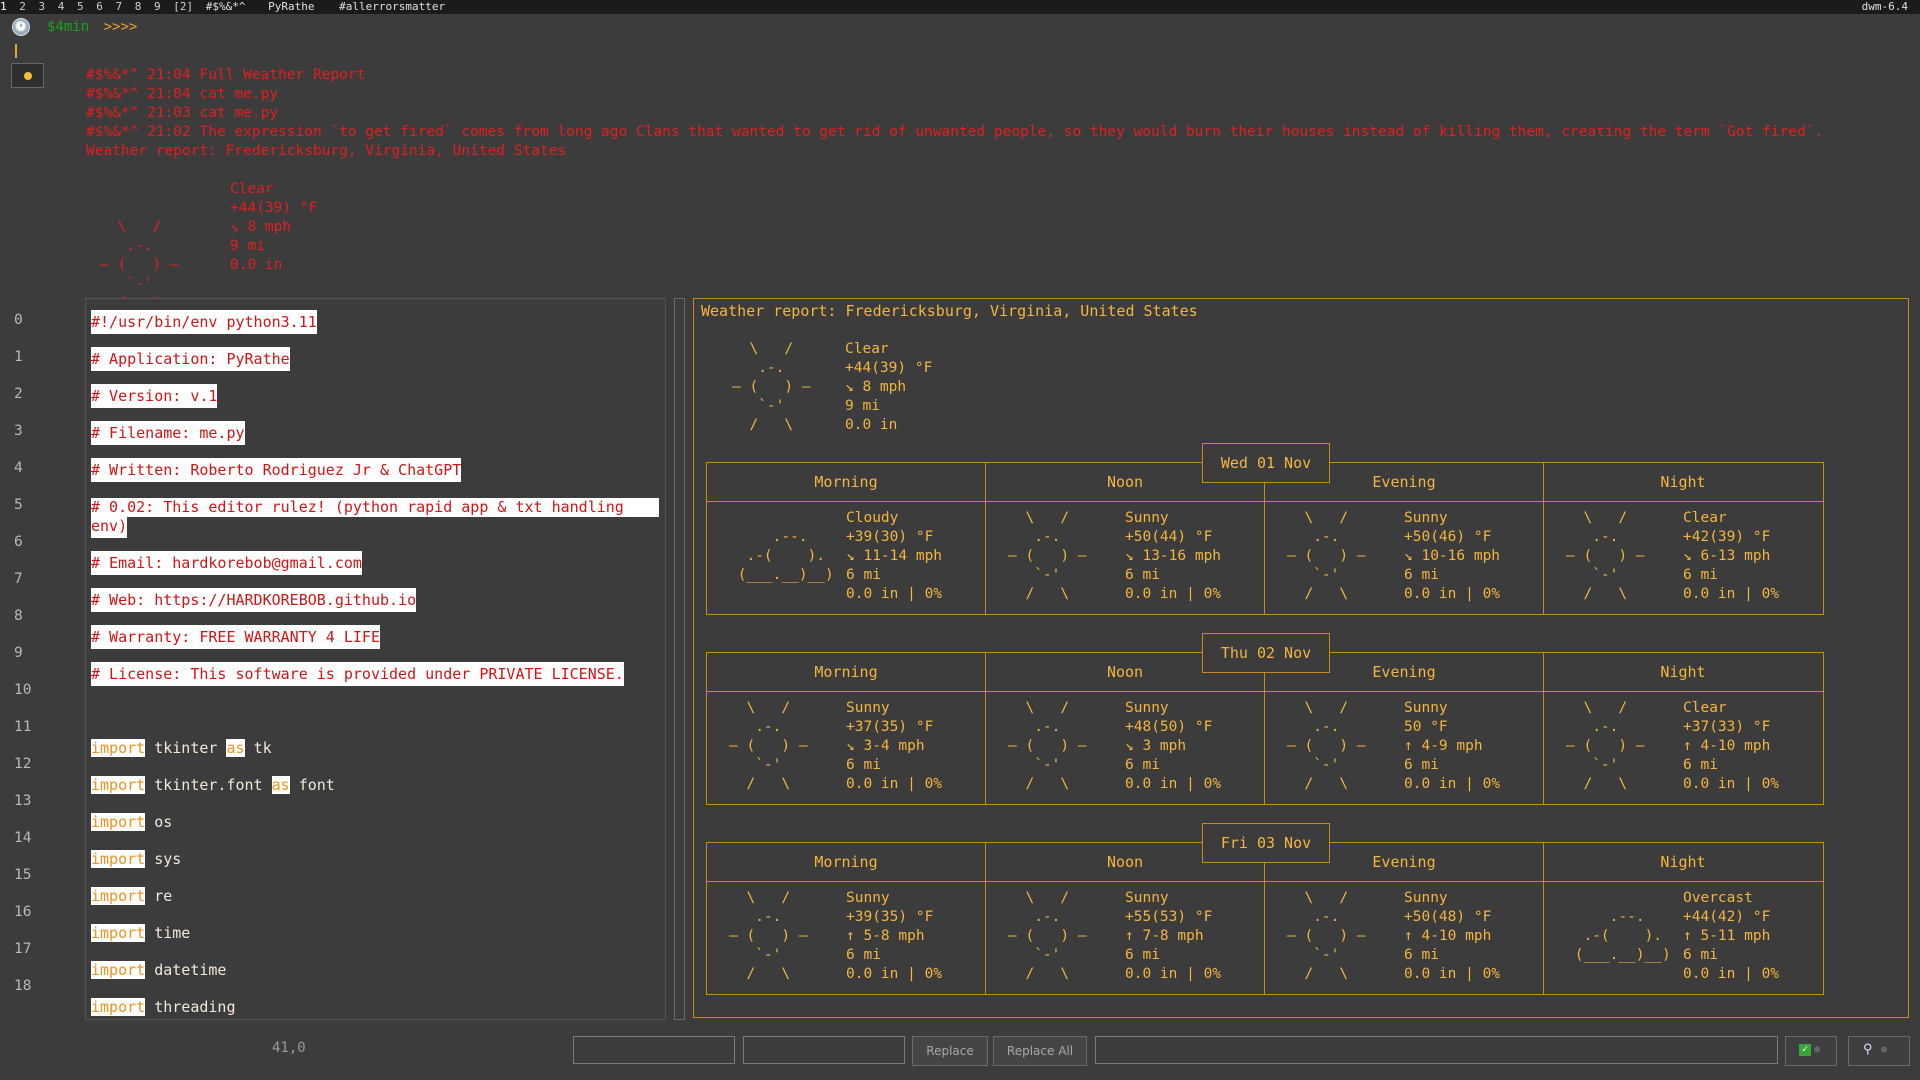 The width and height of the screenshot is (1920, 1080). Describe the element at coordinates (183, 7) in the screenshot. I see `tag-overflow: [2]` at that location.